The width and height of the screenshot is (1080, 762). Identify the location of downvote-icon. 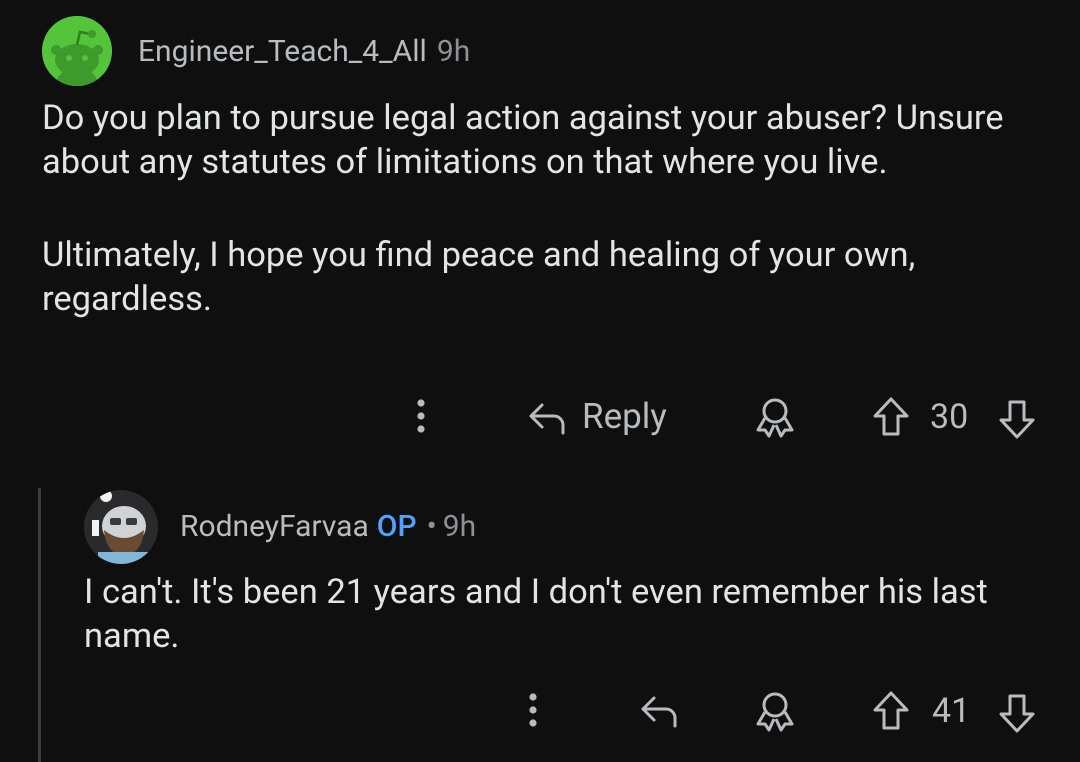
(1017, 713).